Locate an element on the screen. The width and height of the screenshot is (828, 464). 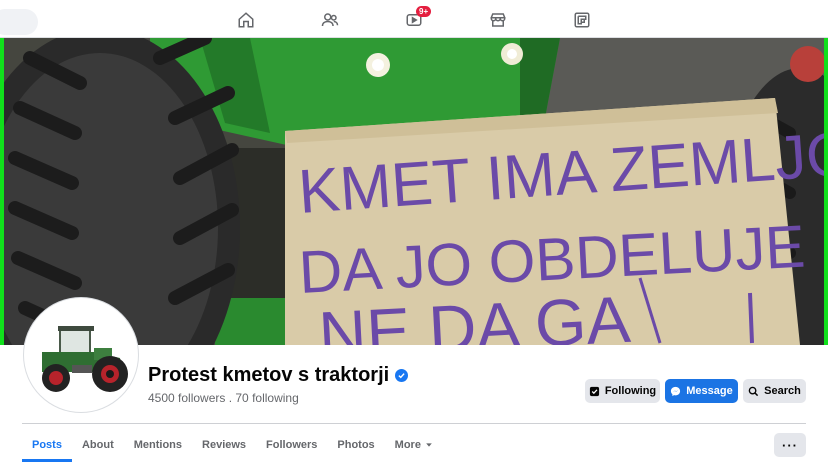
watch-icon: 9+ is located at coordinates (417, 18).